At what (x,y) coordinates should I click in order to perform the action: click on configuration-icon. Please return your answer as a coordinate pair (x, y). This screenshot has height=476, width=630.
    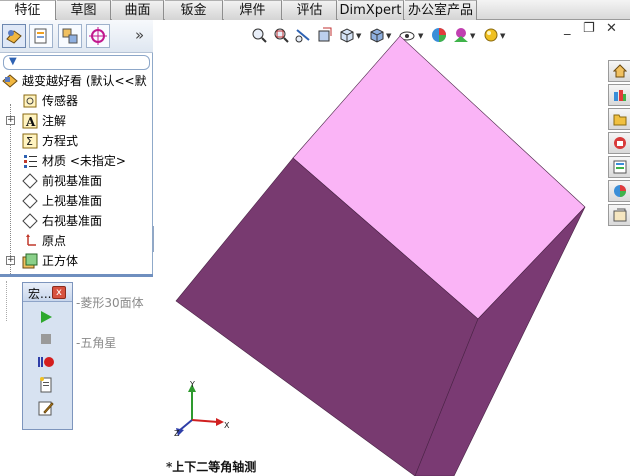
    Looking at the image, I should click on (70, 36).